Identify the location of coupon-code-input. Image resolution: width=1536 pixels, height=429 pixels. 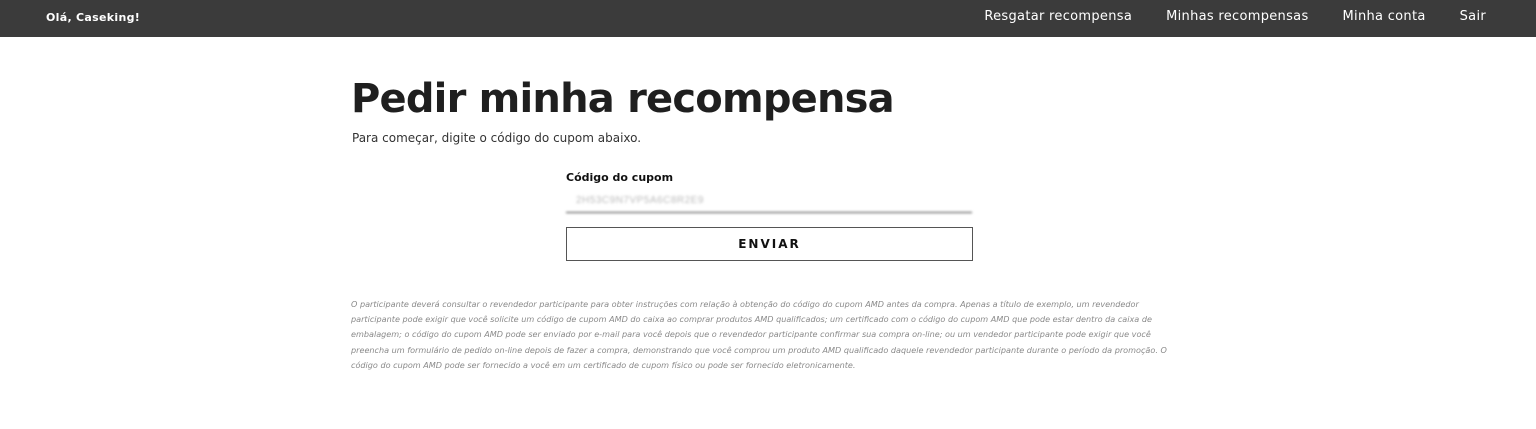
(769, 201).